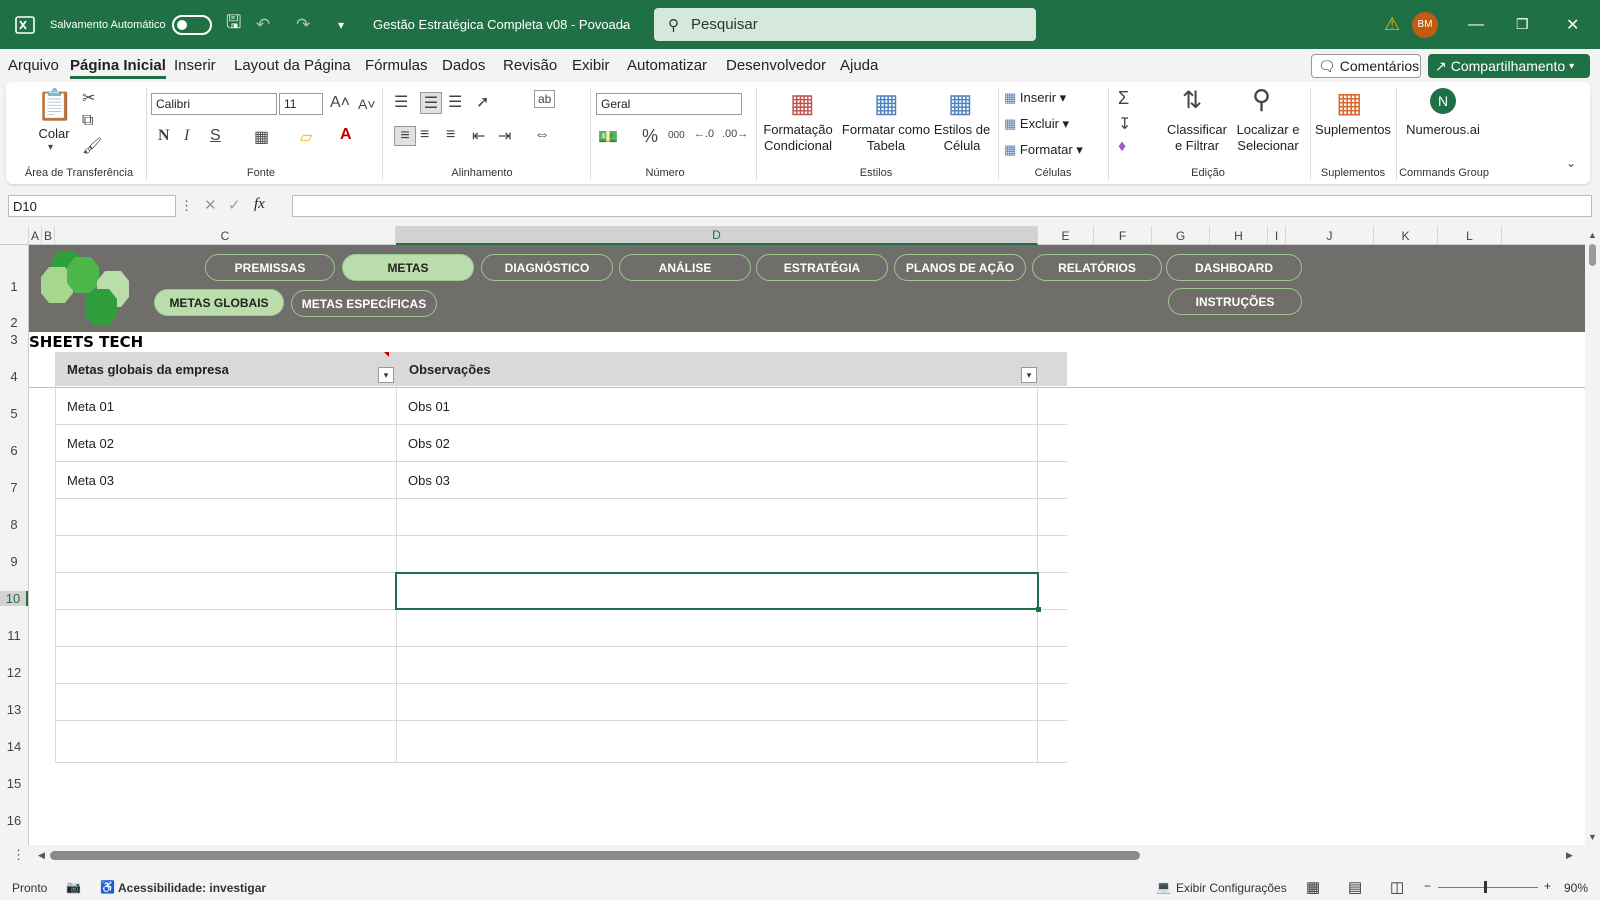 The height and width of the screenshot is (900, 1600). Describe the element at coordinates (50, 147) in the screenshot. I see `chevron-down-icon: ▾` at that location.